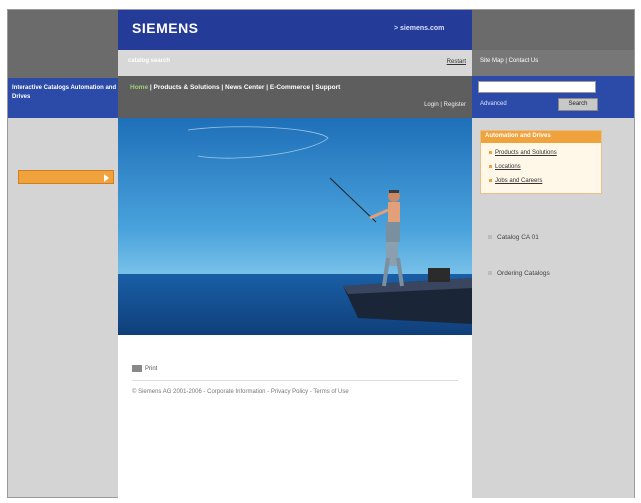 This screenshot has height=503, width=641. Describe the element at coordinates (419, 28) in the screenshot. I see `siemens-com-link: > siemens.com` at that location.